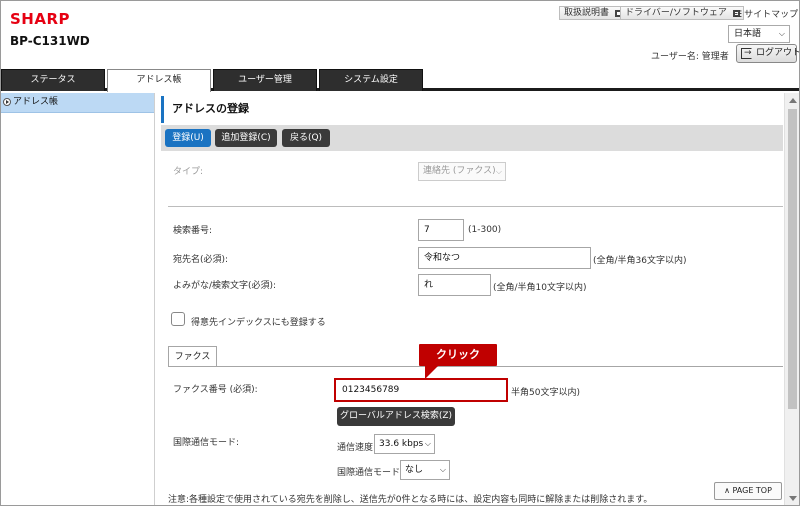 The image size is (800, 506). I want to click on fax-number-label: ファクス番号 (必須):, so click(215, 390).